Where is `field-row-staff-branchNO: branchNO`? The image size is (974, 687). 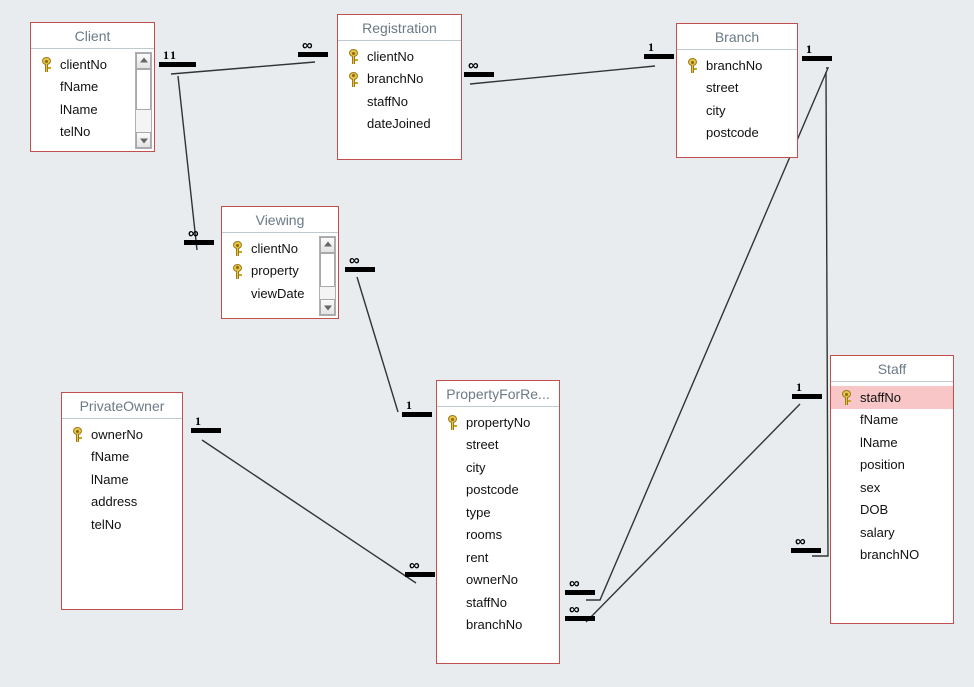 field-row-staff-branchNO: branchNO is located at coordinates (892, 555).